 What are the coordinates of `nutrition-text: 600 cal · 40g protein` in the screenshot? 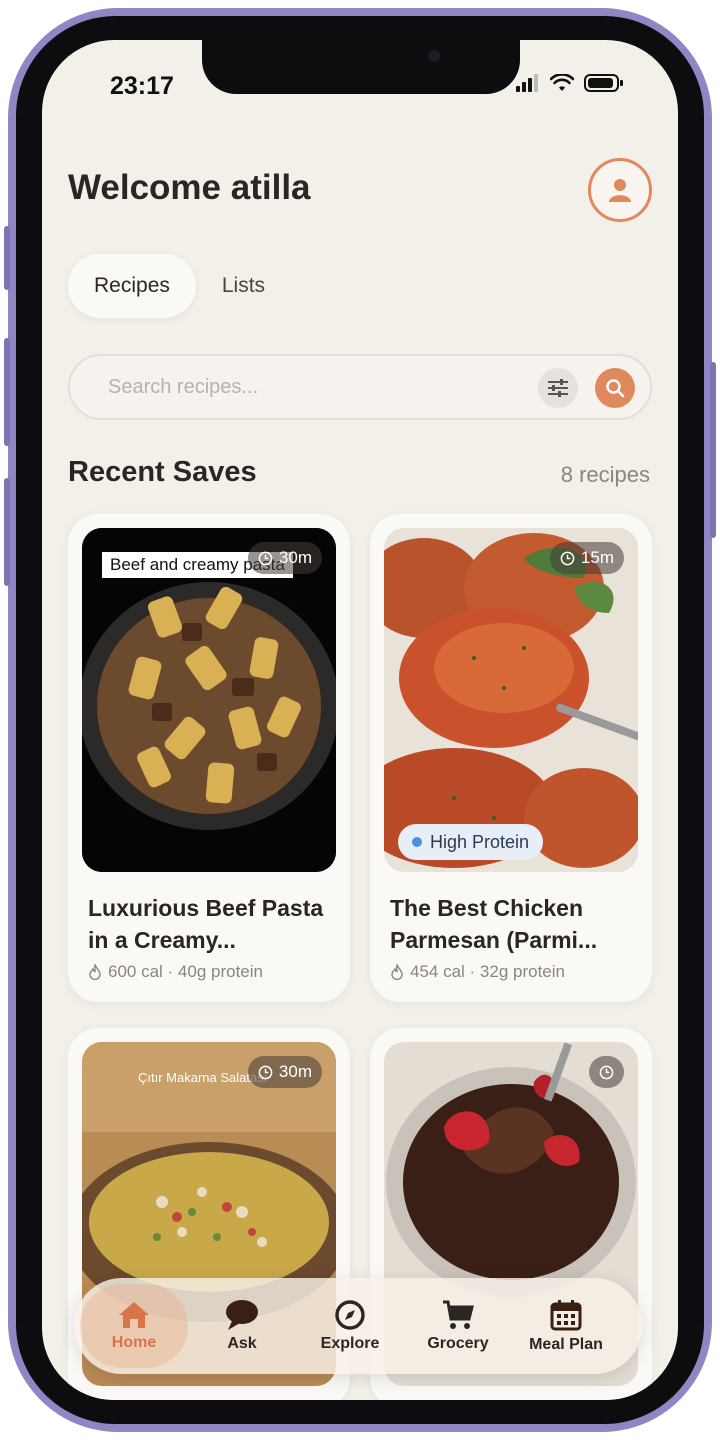 It's located at (185, 971).